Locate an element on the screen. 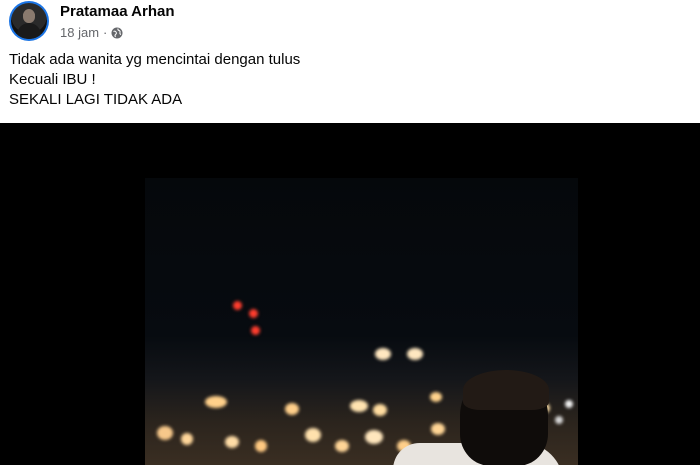 The width and height of the screenshot is (700, 465). avatar-head is located at coordinates (29, 16).